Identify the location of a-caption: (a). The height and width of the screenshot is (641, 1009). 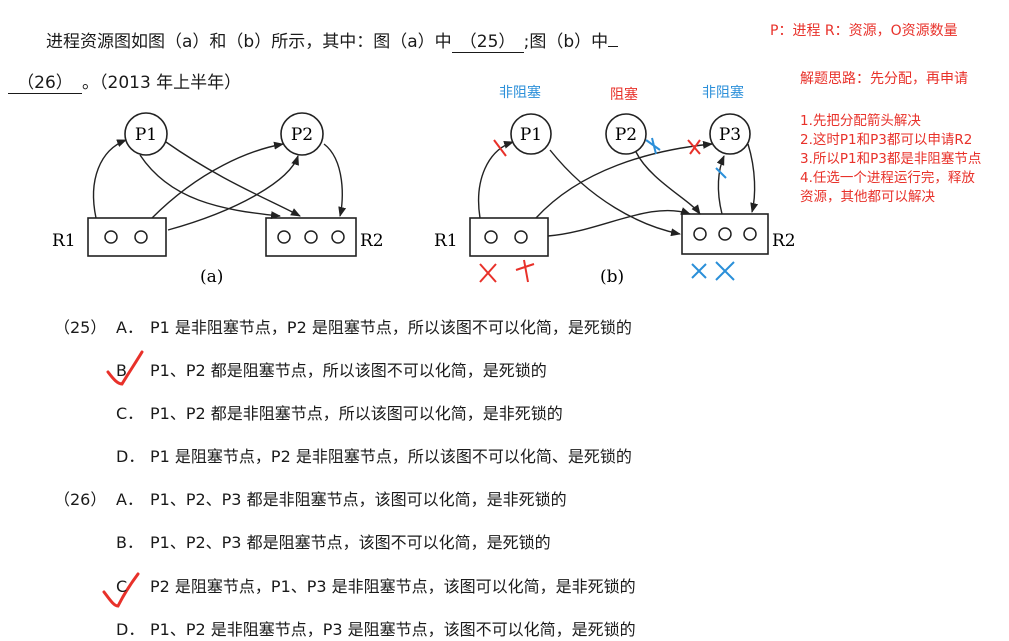
(211, 277).